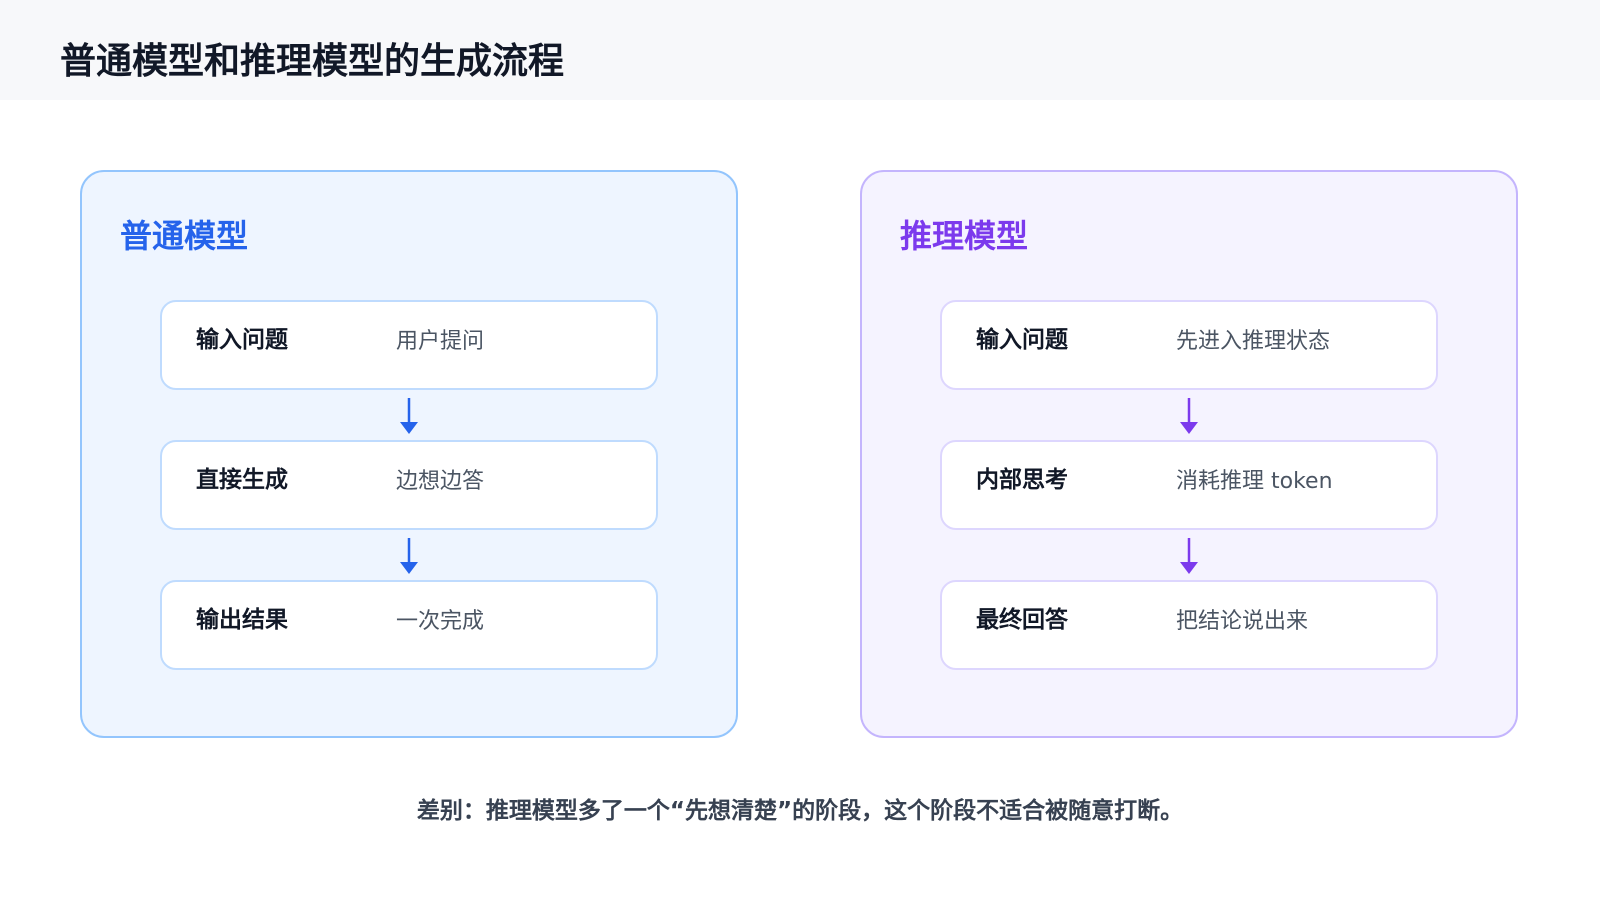 This screenshot has width=1600, height=900. What do you see at coordinates (964, 236) in the screenshot?
I see `panel-title: 推理模型` at bounding box center [964, 236].